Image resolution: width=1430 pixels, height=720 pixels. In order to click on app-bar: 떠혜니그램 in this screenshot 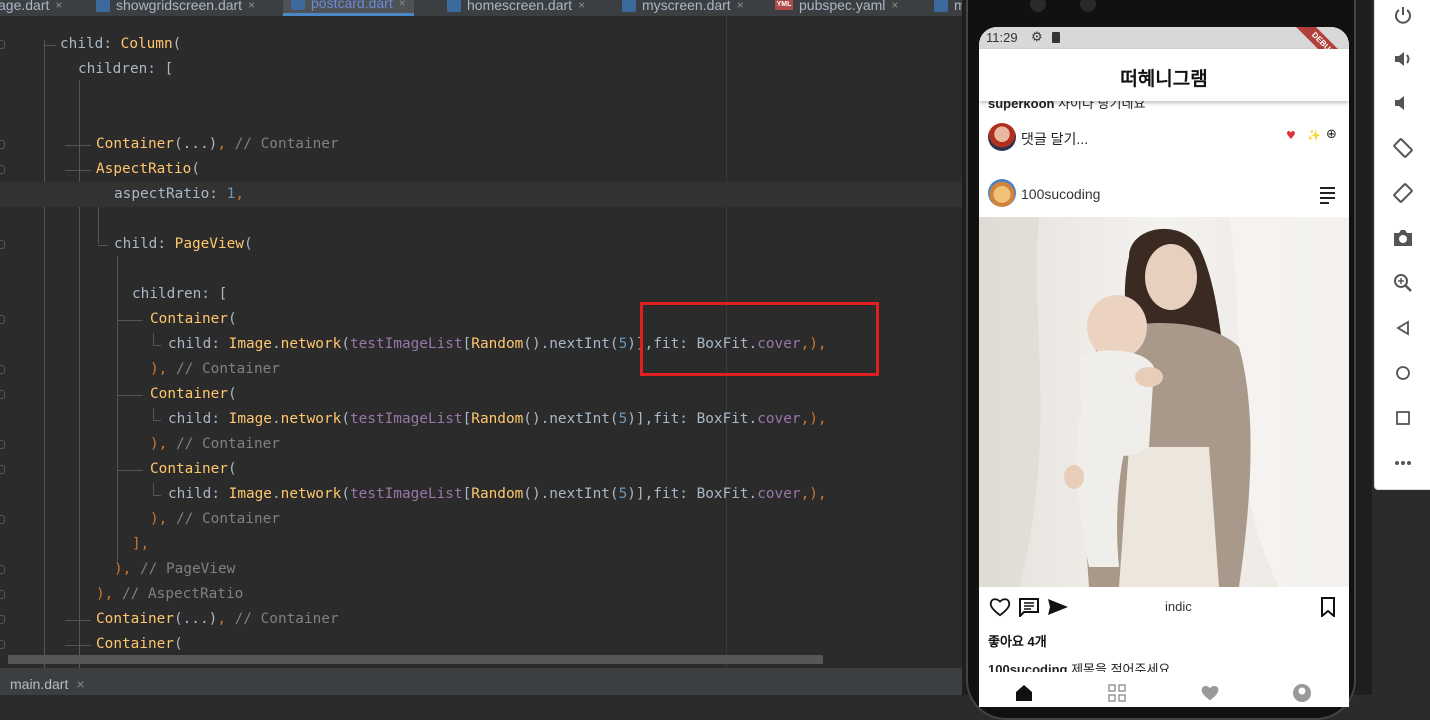, I will do `click(1164, 75)`.